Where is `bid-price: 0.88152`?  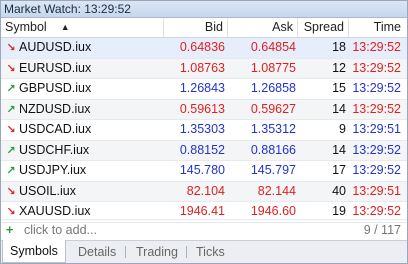
bid-price: 0.88152 is located at coordinates (202, 149).